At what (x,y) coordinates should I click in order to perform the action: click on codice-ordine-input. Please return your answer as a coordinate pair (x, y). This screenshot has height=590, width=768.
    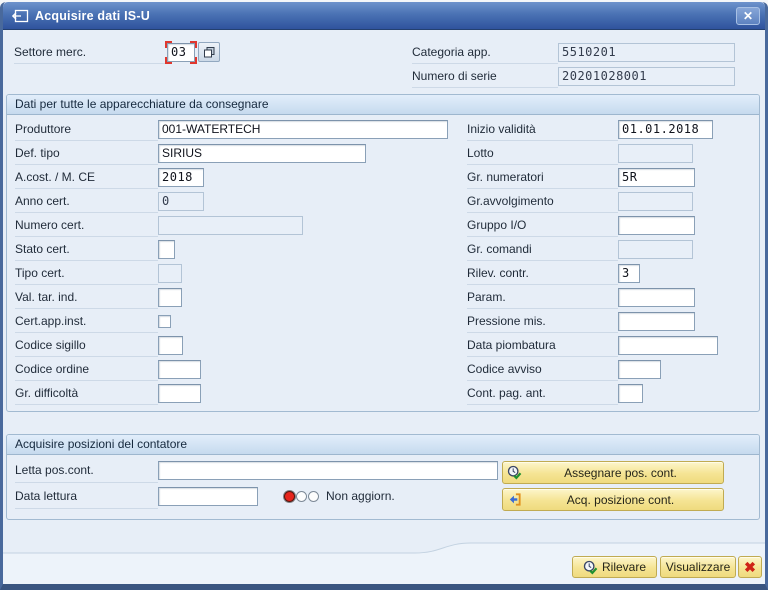
    Looking at the image, I should click on (179, 369).